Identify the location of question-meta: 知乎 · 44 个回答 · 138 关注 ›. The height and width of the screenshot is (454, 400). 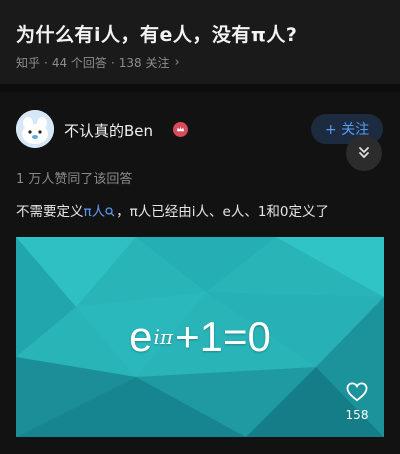
(98, 62).